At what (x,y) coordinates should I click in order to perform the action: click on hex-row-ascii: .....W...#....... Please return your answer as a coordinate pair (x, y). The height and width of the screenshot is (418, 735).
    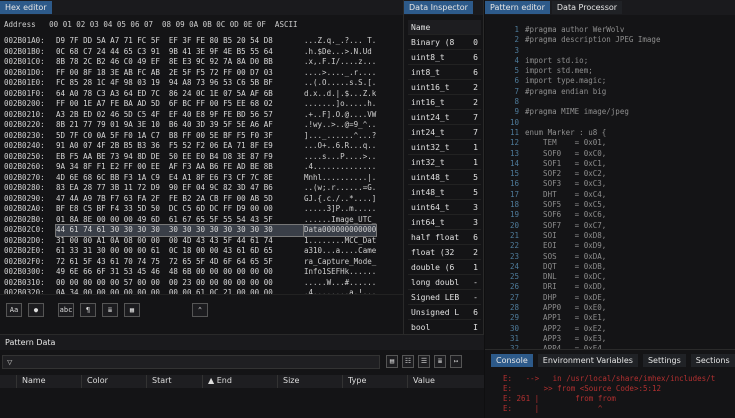
    Looking at the image, I should click on (340, 283).